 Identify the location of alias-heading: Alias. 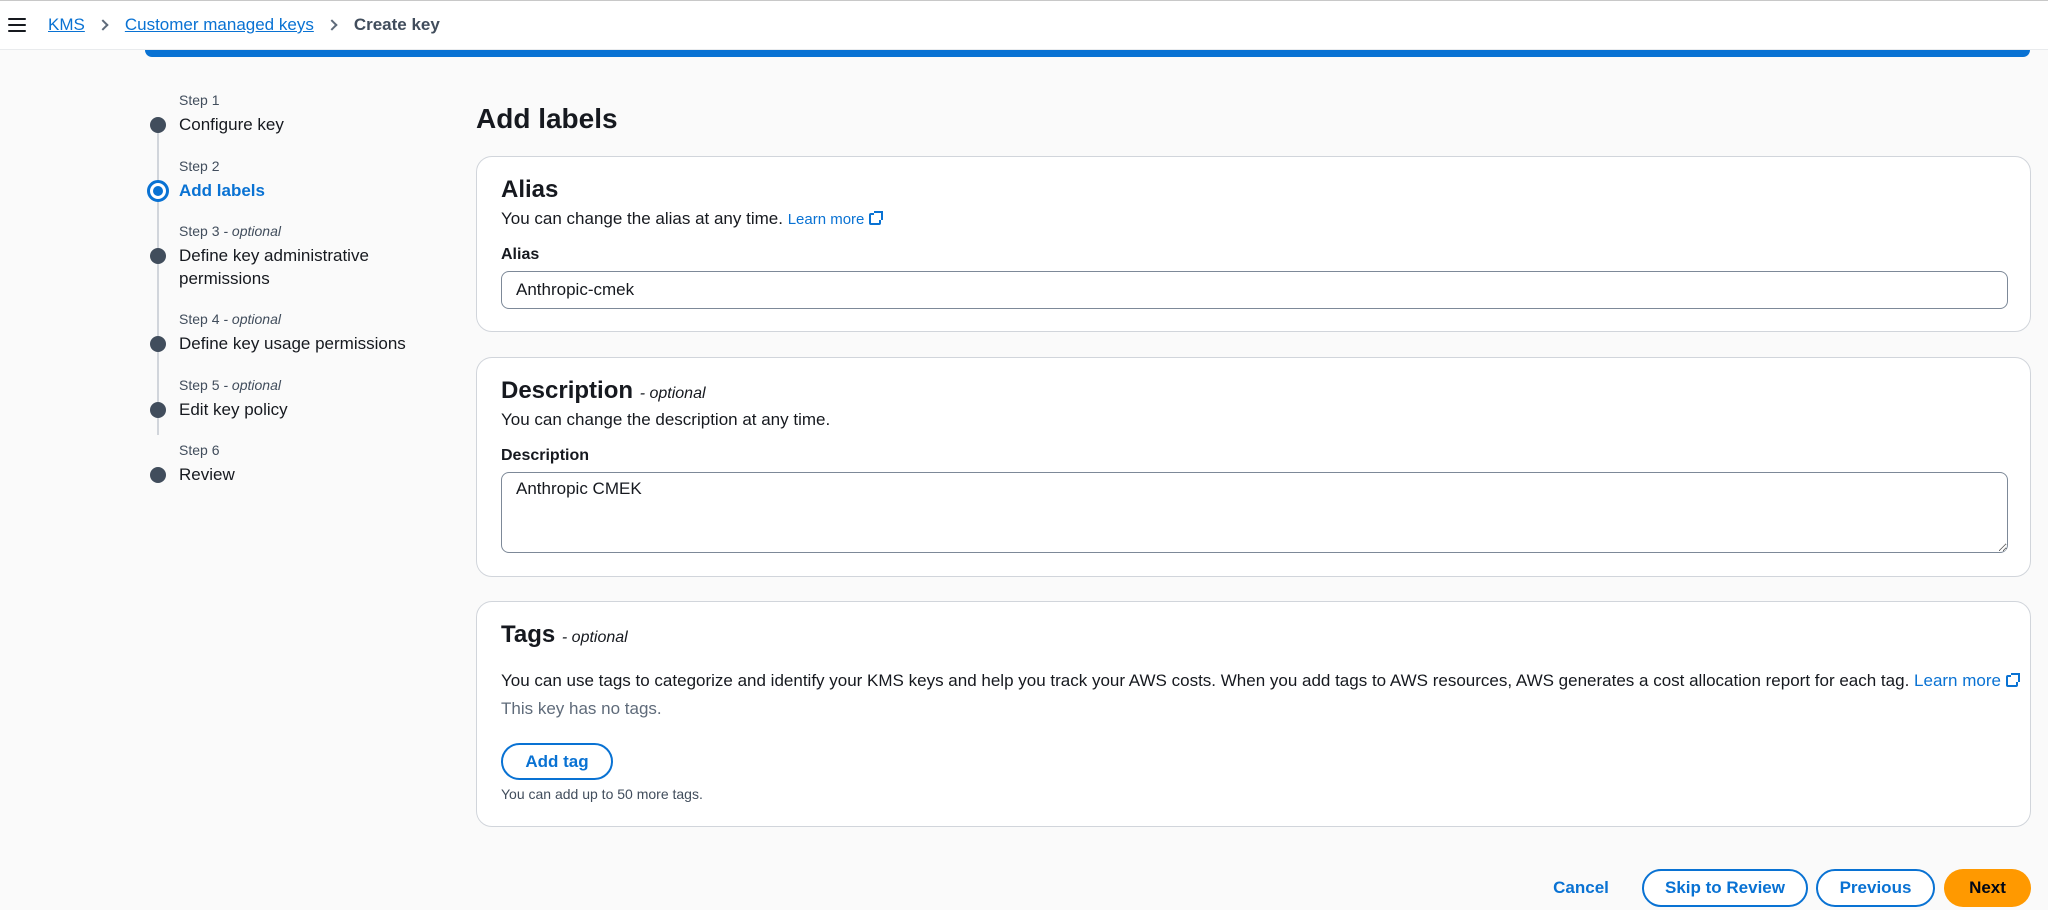
(530, 189).